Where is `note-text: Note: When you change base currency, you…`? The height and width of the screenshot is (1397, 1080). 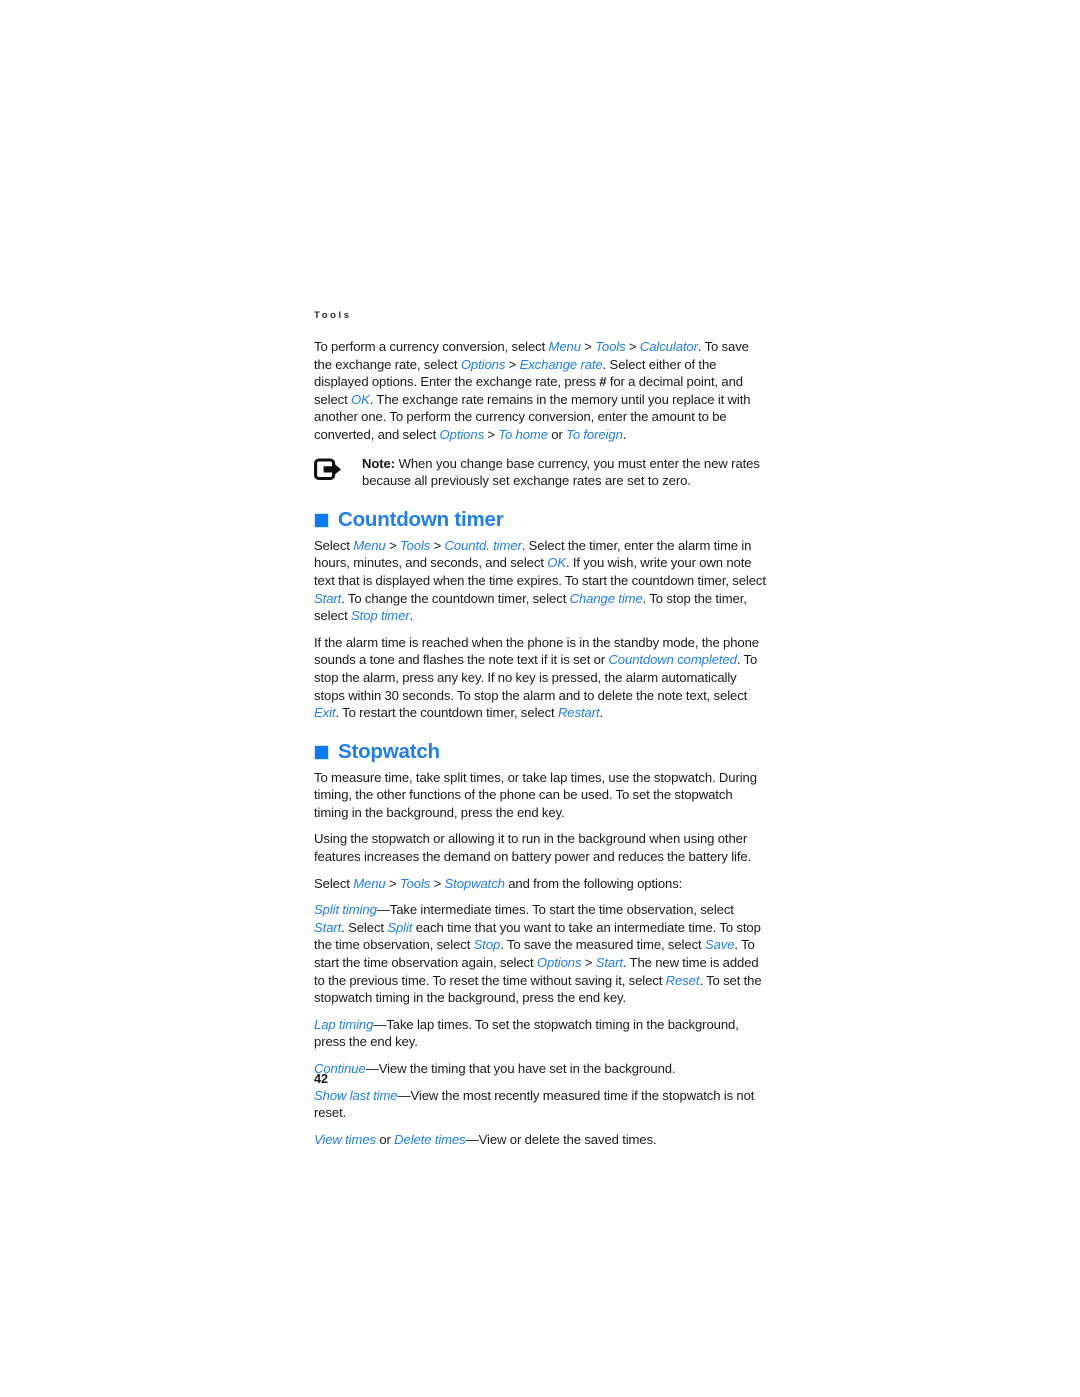
note-text: Note: When you change base currency, you… is located at coordinates (564, 472).